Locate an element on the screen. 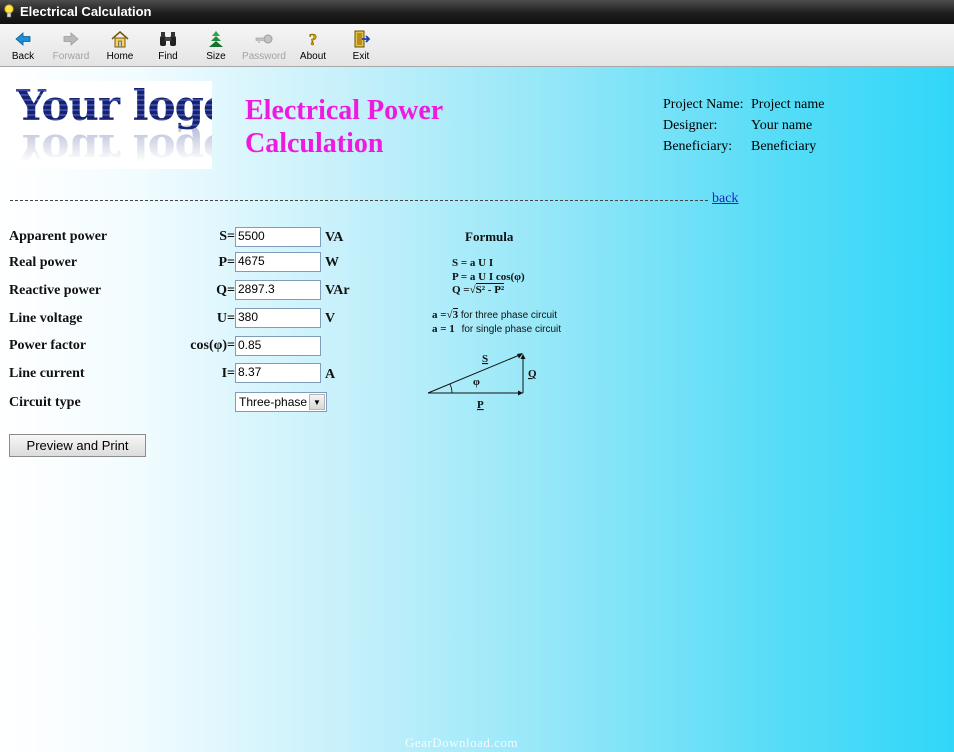 This screenshot has width=954, height=752. watermark: GearDownload.com is located at coordinates (462, 742).